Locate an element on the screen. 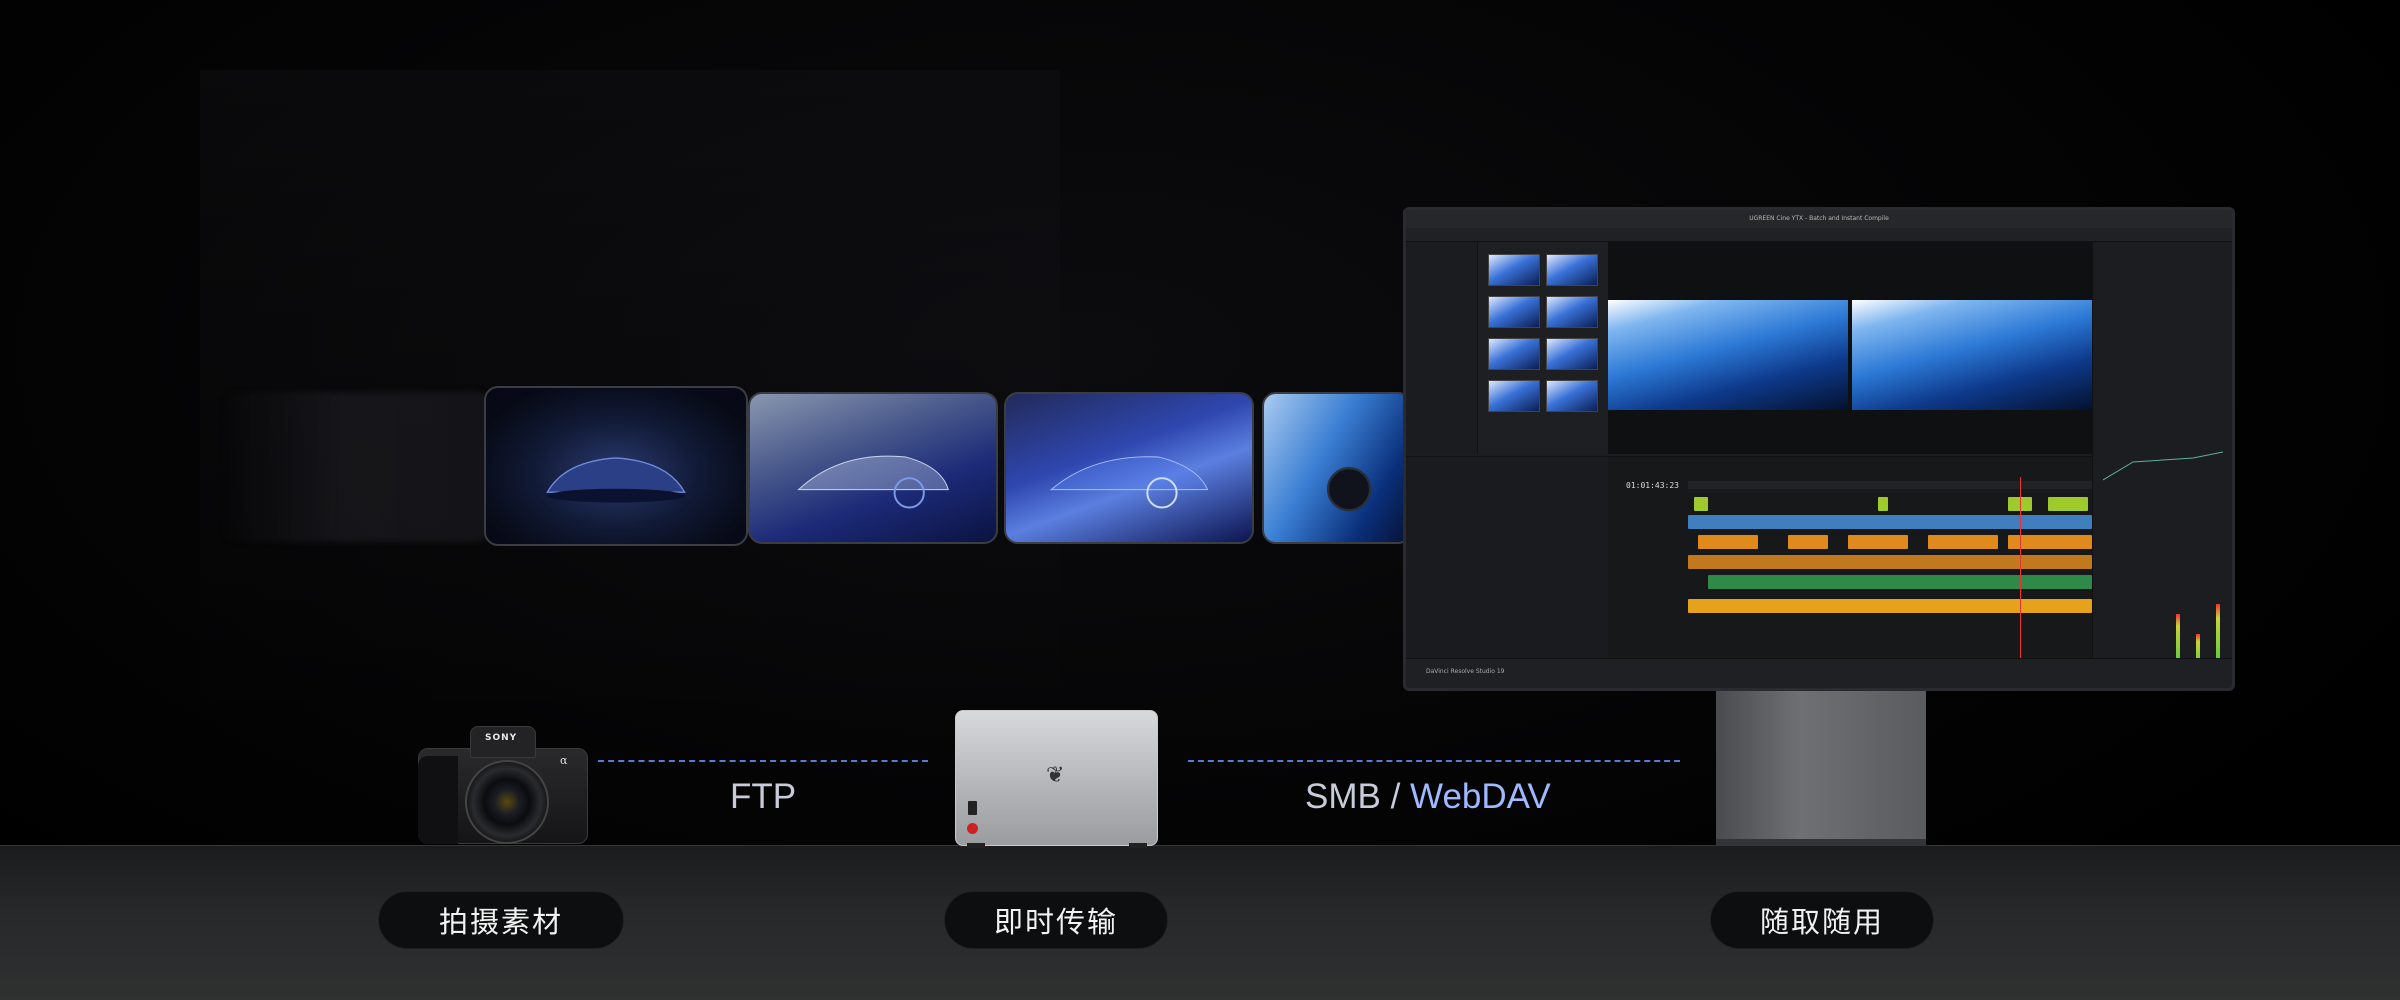 This screenshot has height=1000, width=2400. nas-power-led is located at coordinates (972, 828).